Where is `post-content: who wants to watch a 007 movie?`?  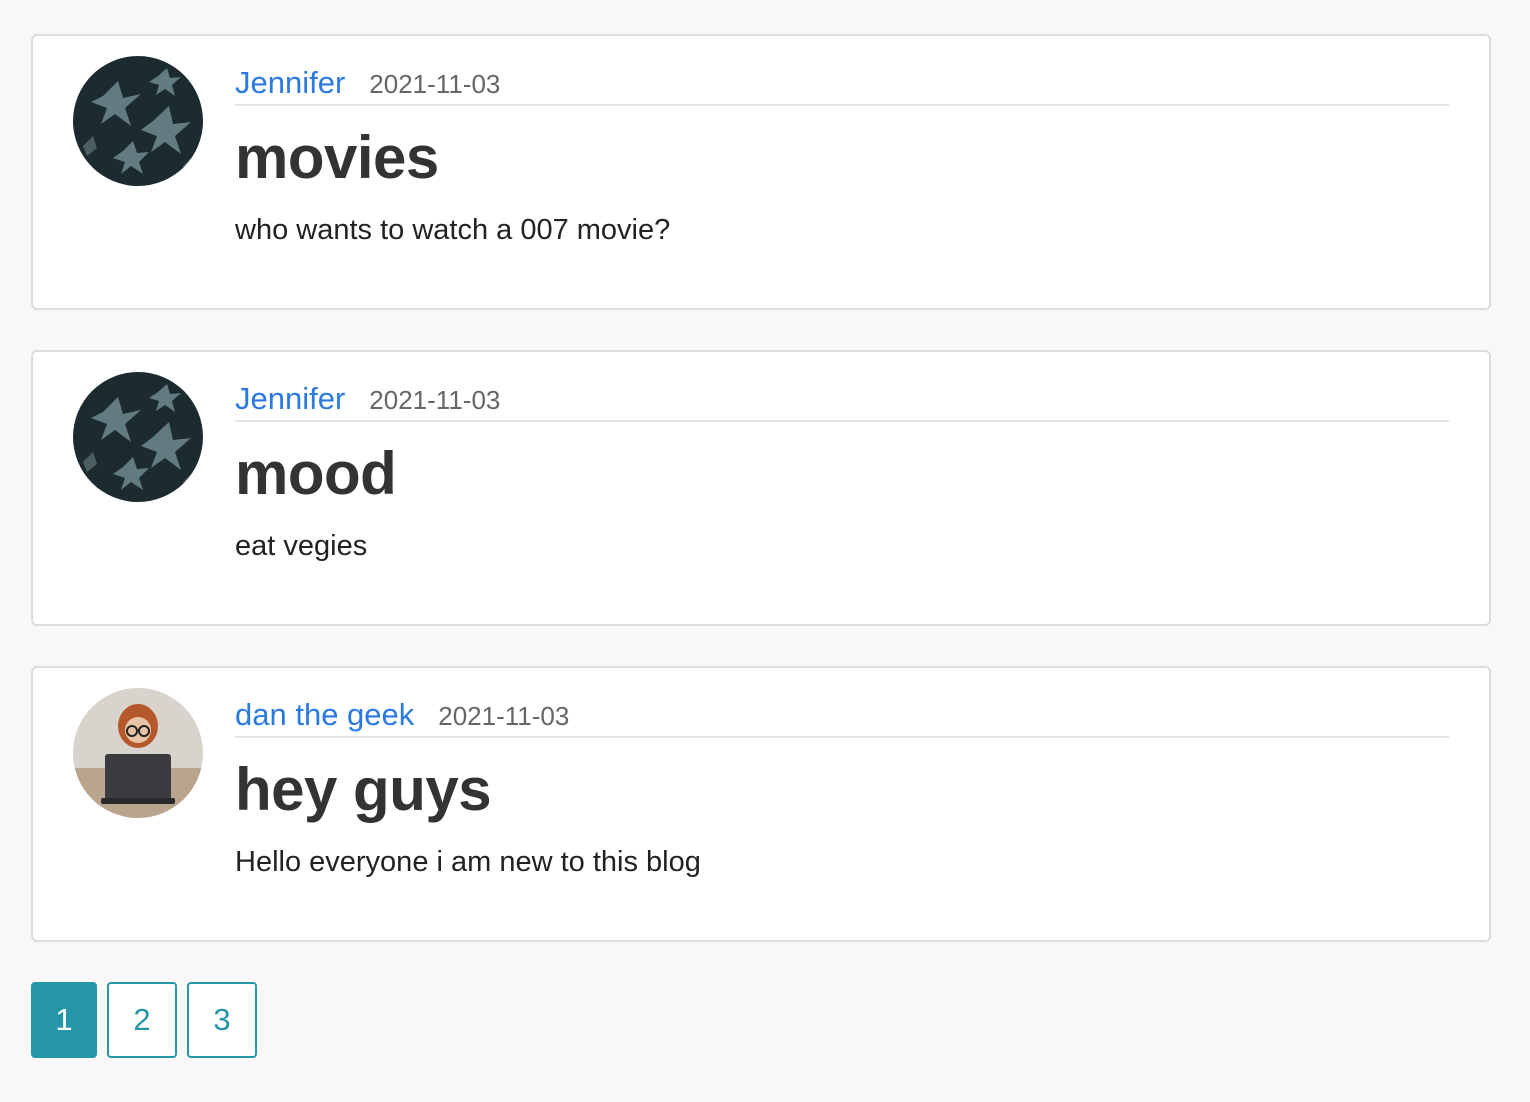
post-content: who wants to watch a 007 movie? is located at coordinates (453, 230).